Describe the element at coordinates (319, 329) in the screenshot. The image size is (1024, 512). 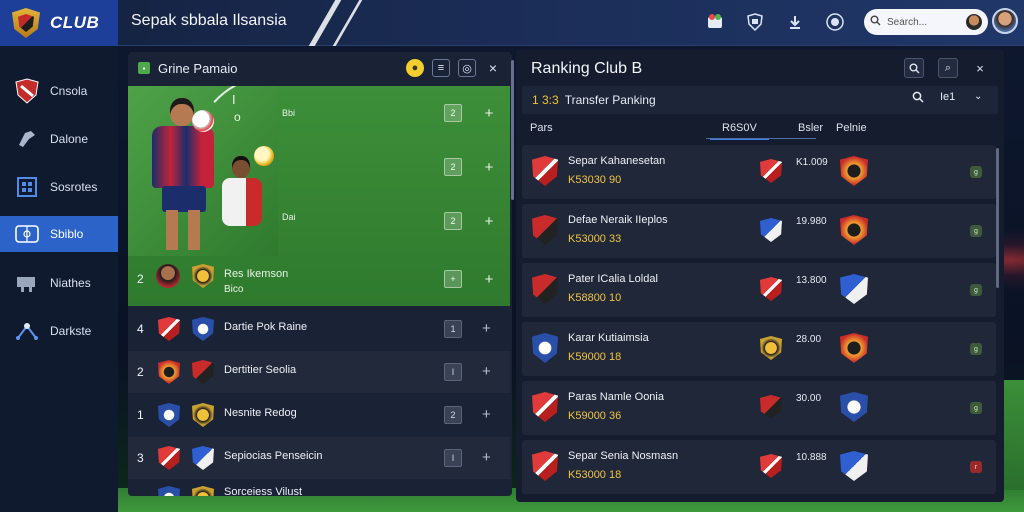
I see `list-item: 4 Dartie Pok Raine 1 +` at that location.